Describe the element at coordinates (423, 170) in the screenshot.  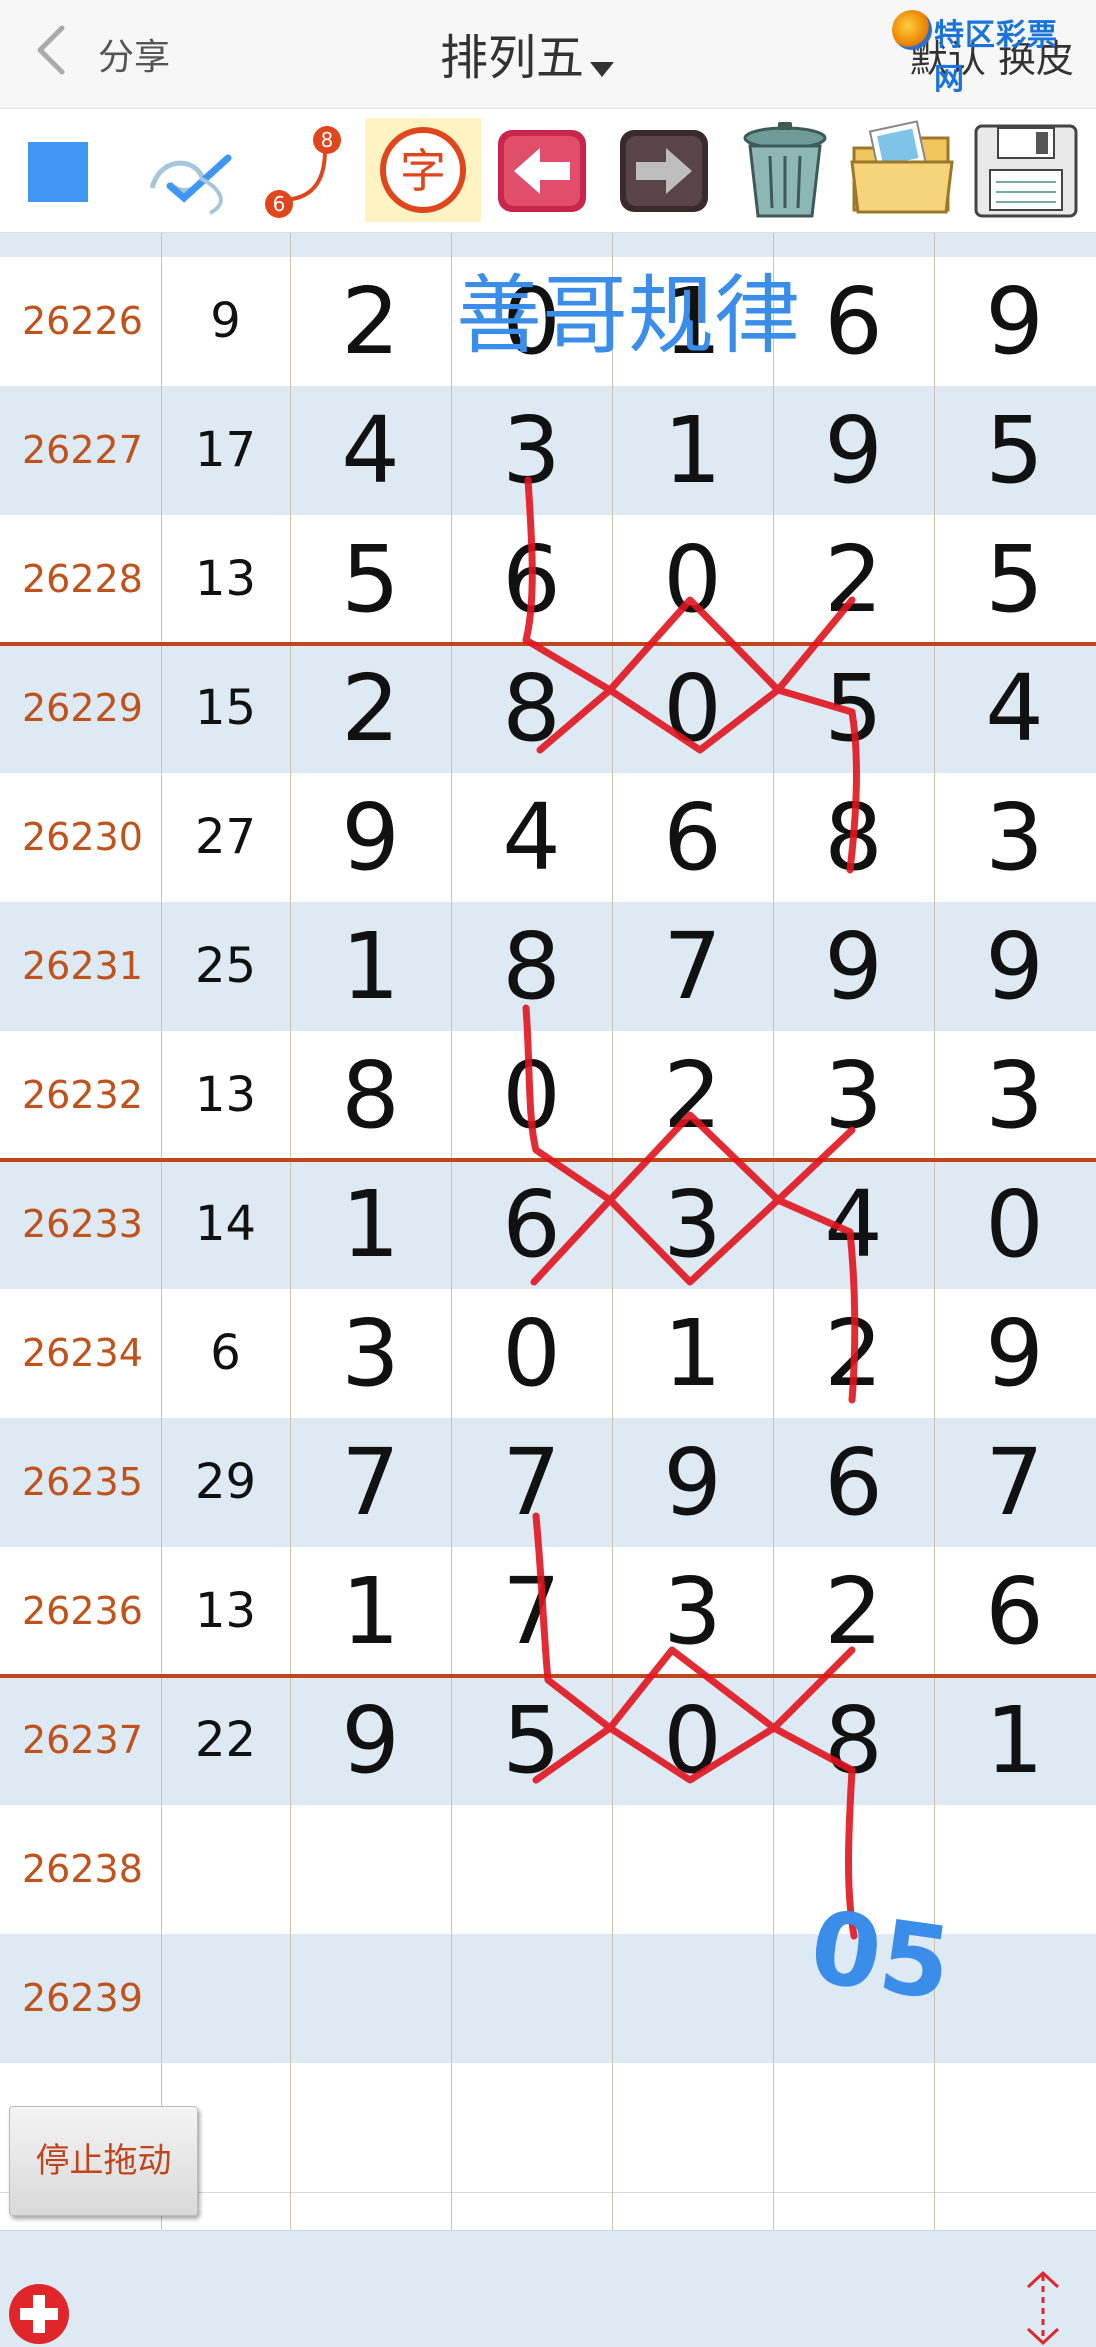
I see `text-tool-button: 字` at that location.